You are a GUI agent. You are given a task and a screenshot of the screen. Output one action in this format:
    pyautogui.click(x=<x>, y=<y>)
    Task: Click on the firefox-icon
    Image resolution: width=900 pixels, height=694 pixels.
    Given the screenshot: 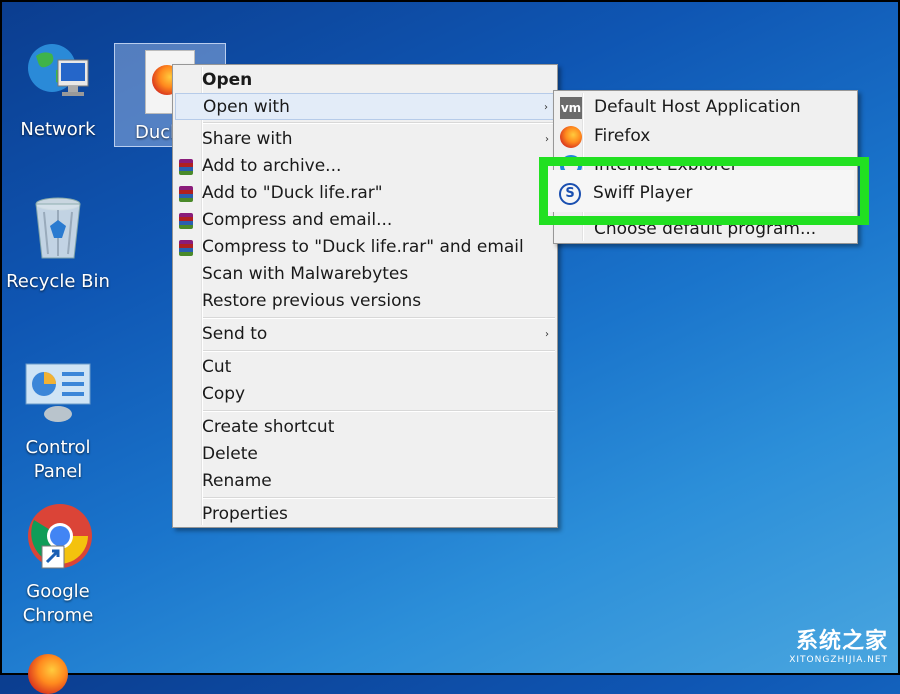 What is the action you would take?
    pyautogui.click(x=571, y=137)
    